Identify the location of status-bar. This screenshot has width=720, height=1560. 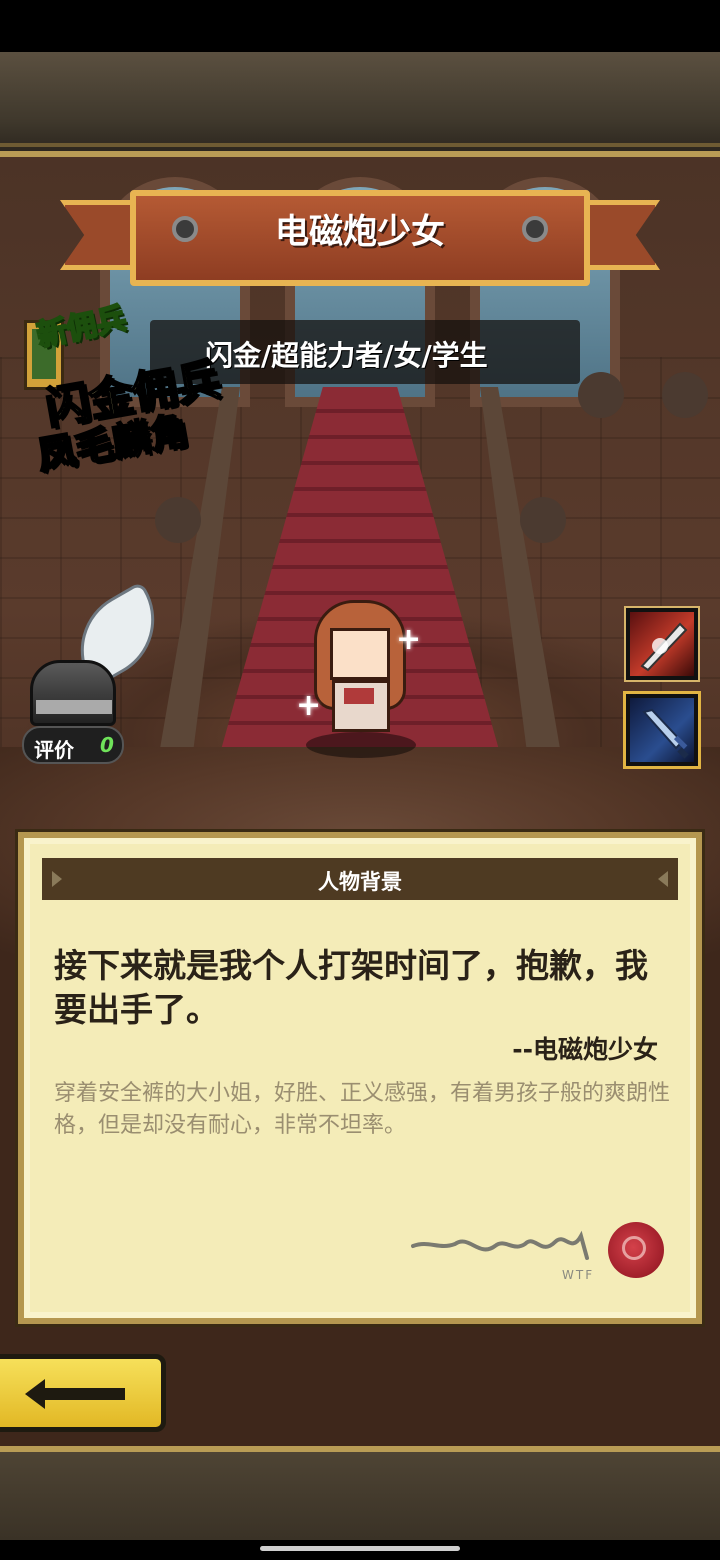
(360, 26).